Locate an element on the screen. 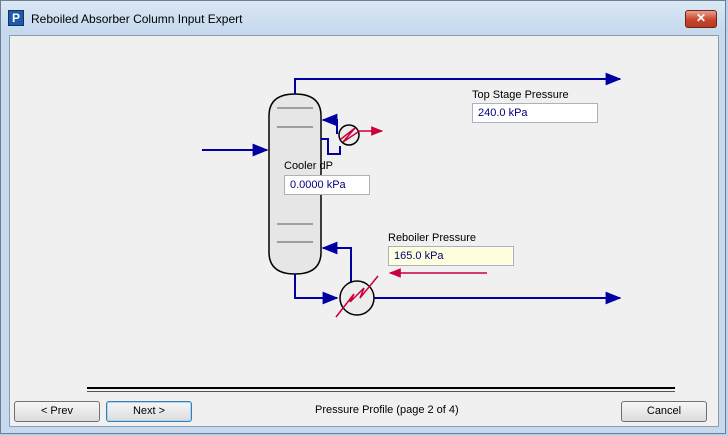  app-icon: P is located at coordinates (16, 18).